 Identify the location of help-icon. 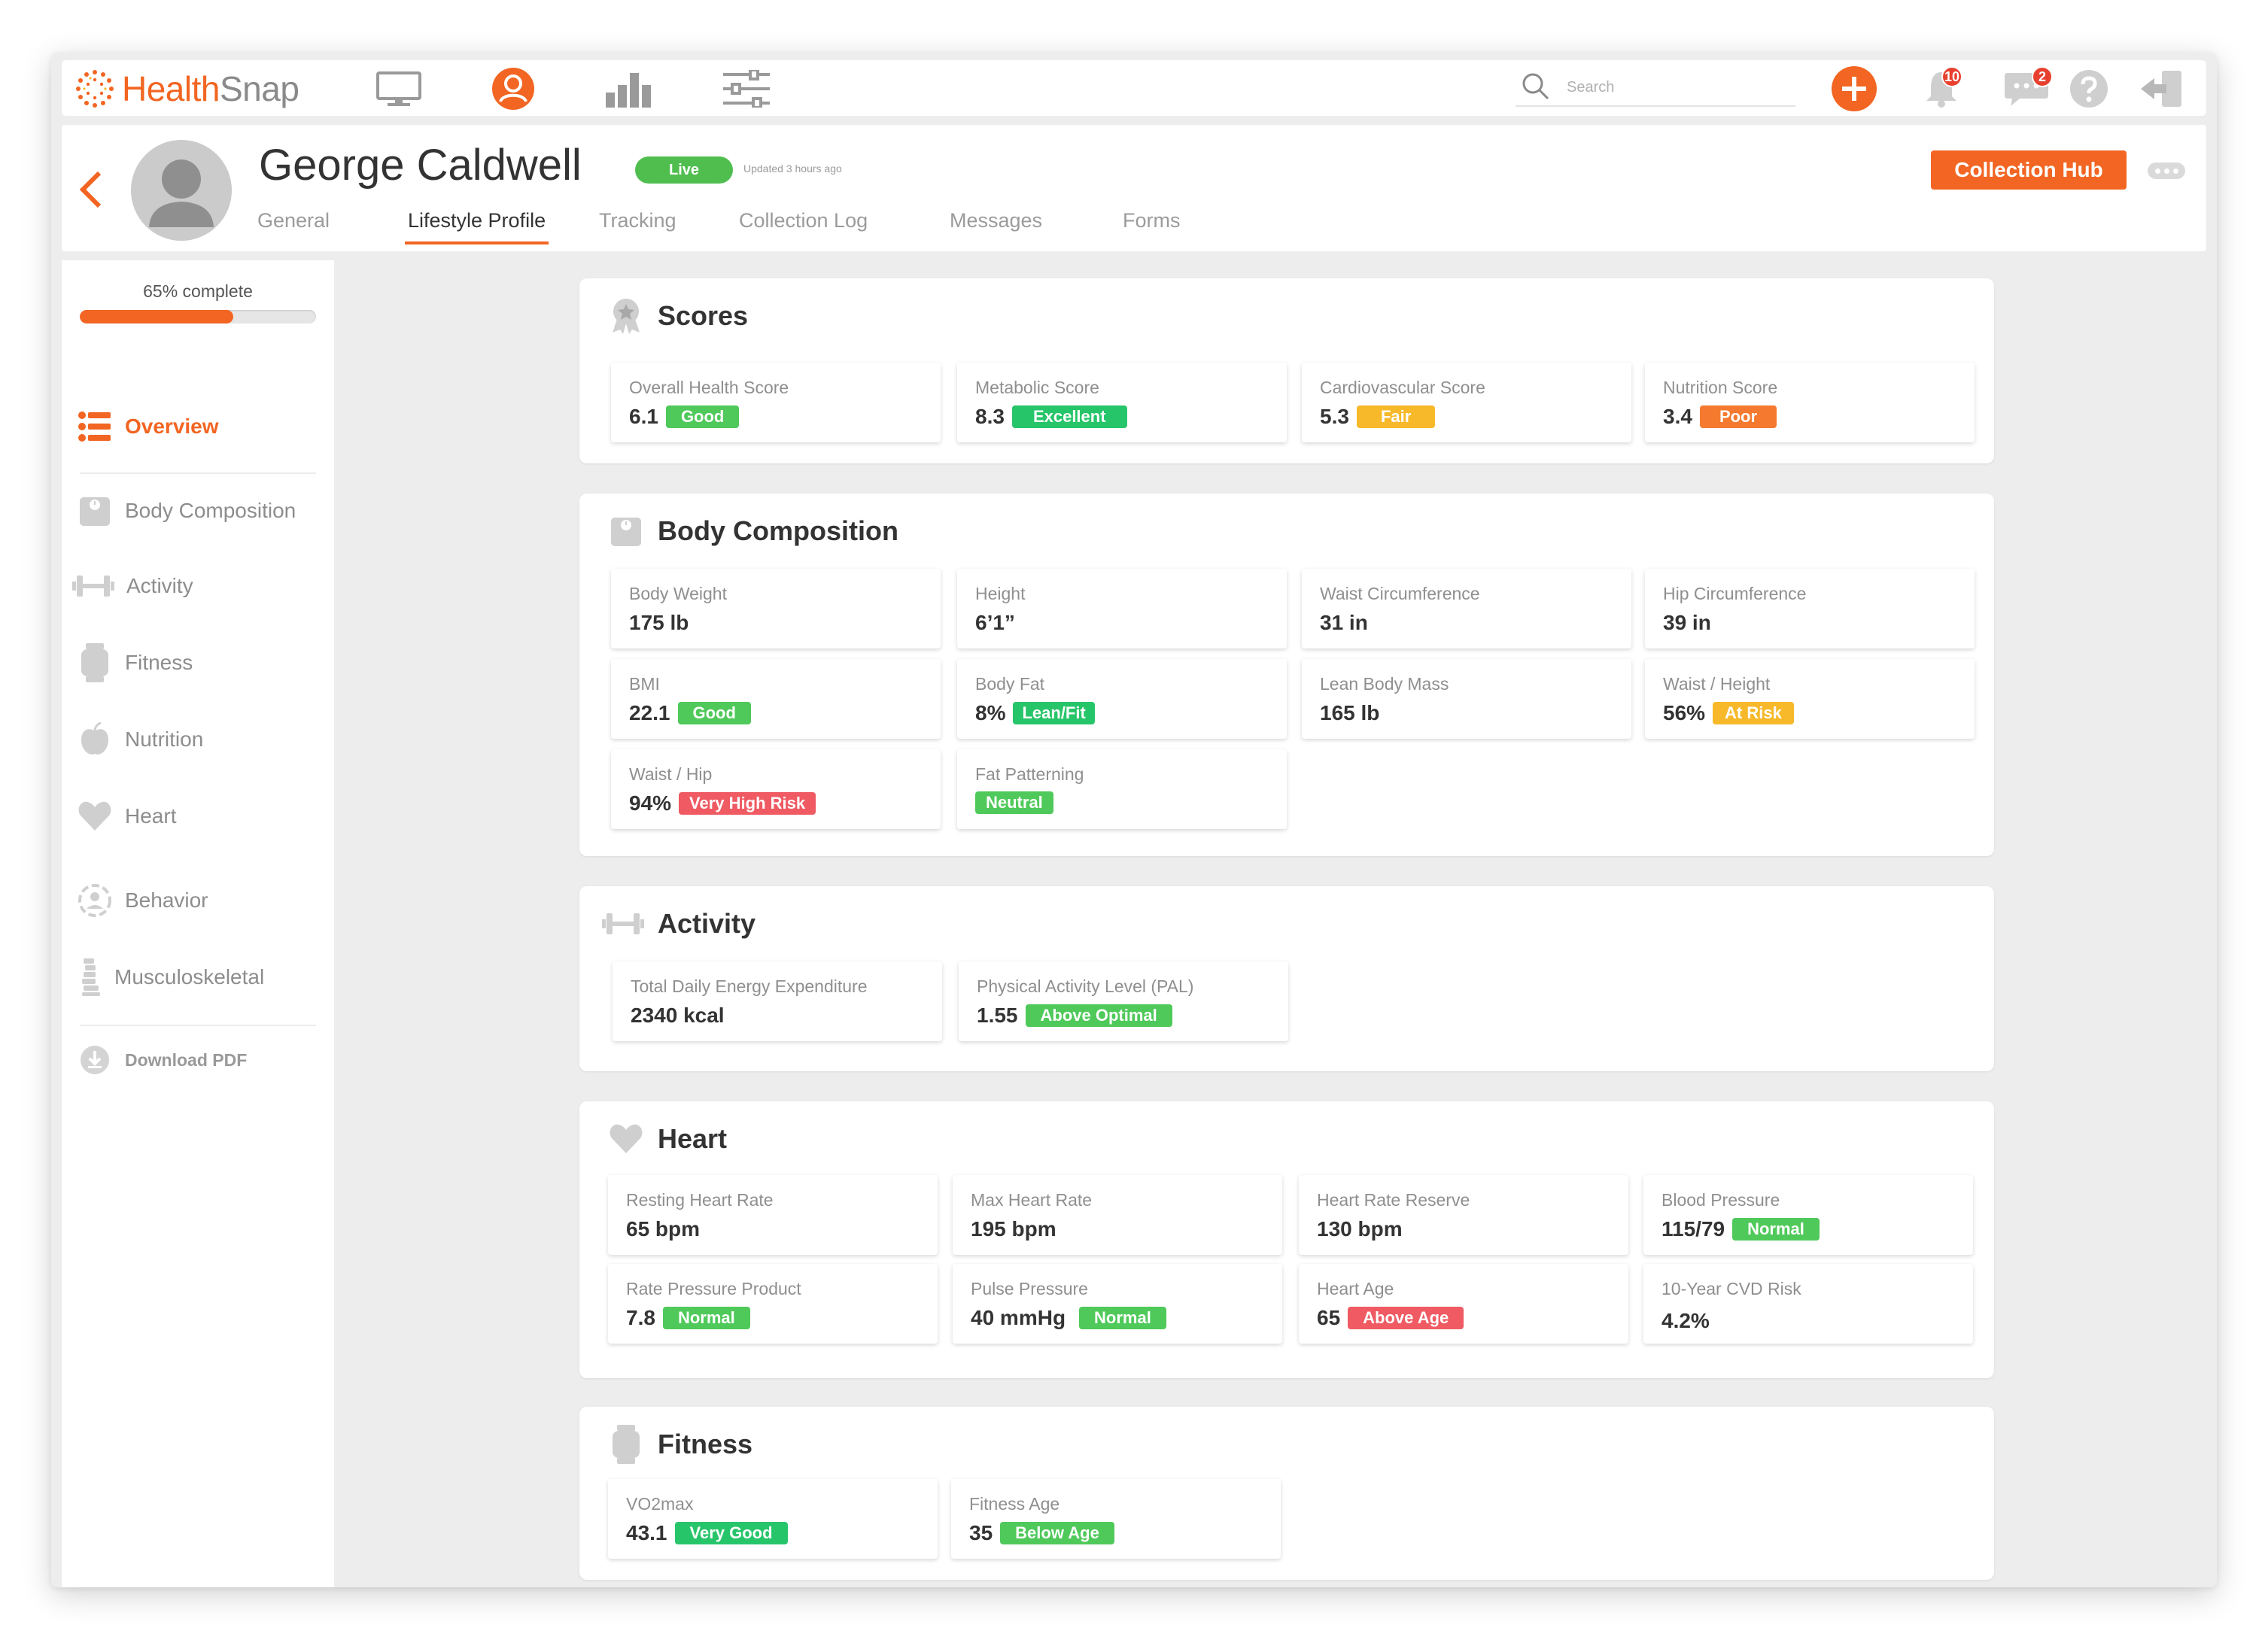
(2089, 89).